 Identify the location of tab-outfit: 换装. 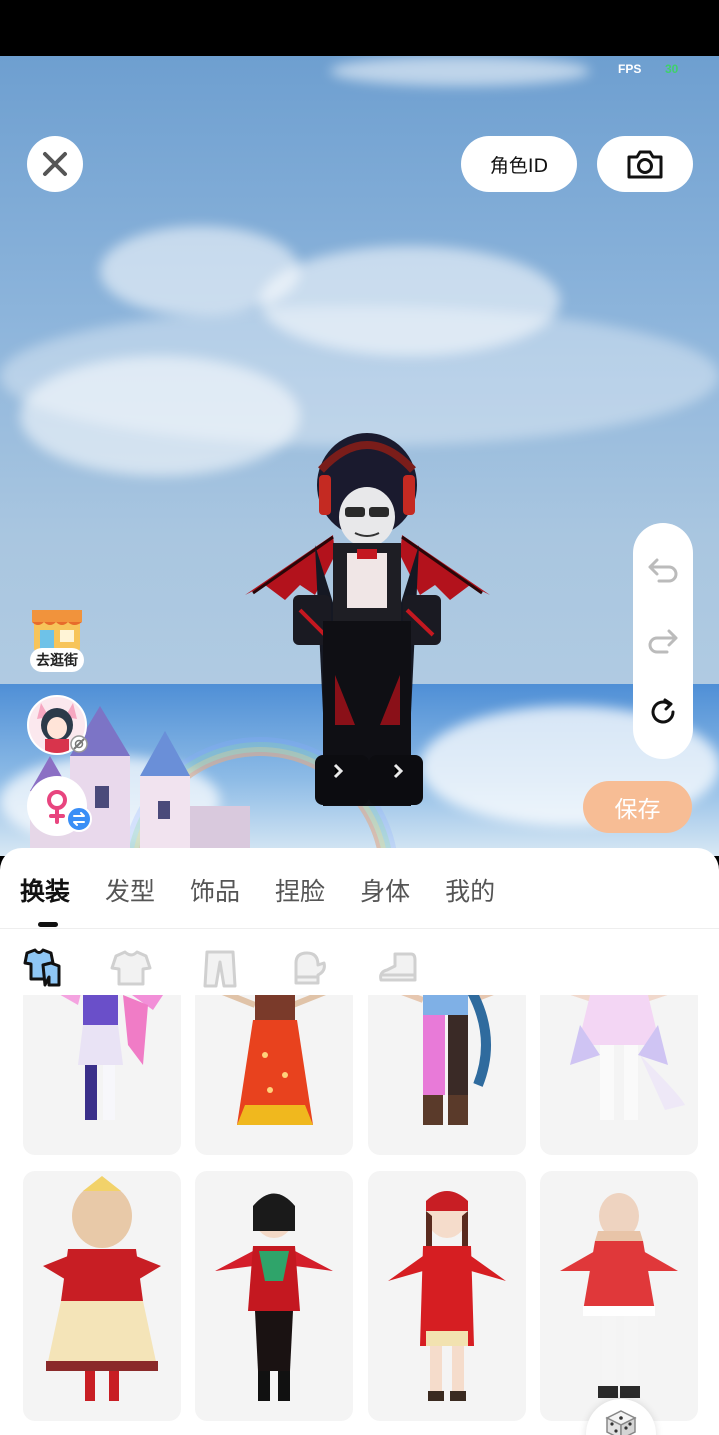
(45, 892).